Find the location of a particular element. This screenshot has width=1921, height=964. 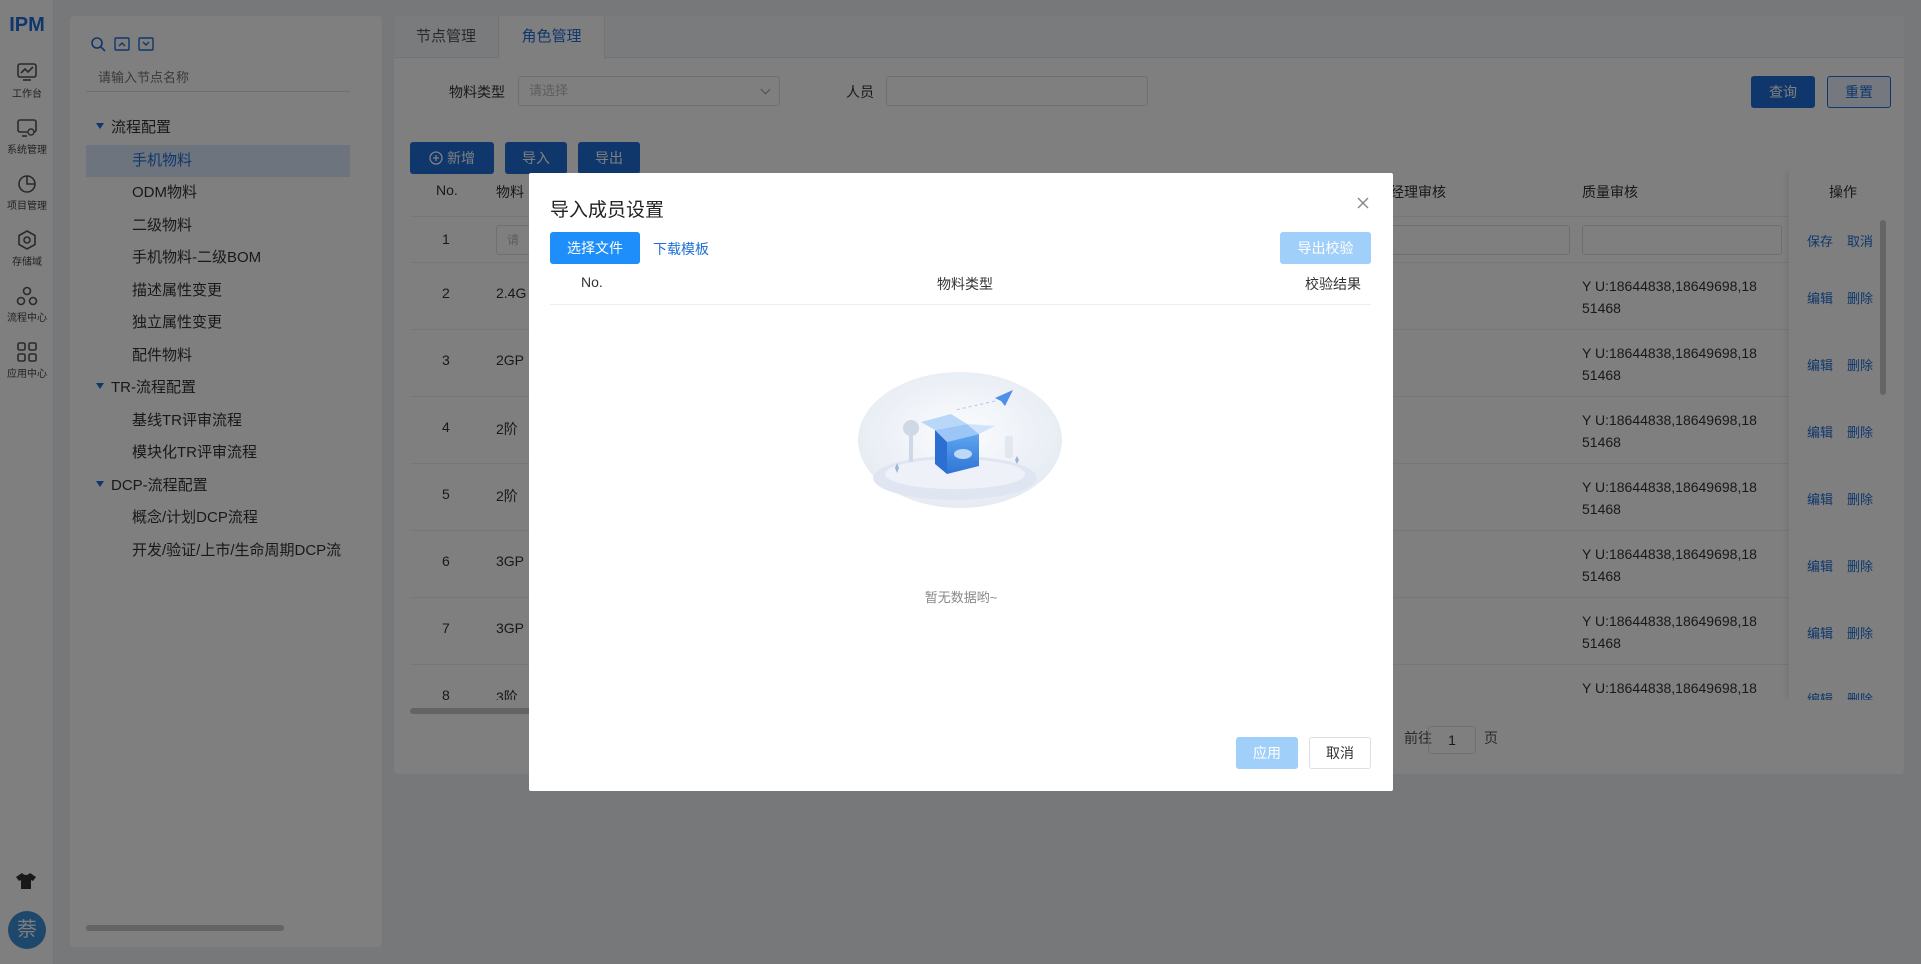

cancel-button: 取消 is located at coordinates (1340, 753).